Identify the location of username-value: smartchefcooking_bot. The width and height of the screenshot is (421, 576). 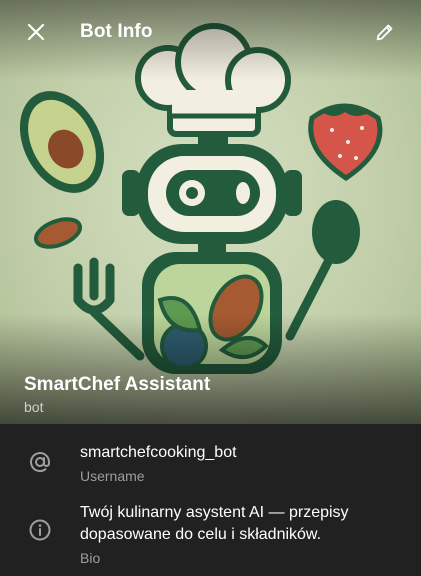
(158, 452).